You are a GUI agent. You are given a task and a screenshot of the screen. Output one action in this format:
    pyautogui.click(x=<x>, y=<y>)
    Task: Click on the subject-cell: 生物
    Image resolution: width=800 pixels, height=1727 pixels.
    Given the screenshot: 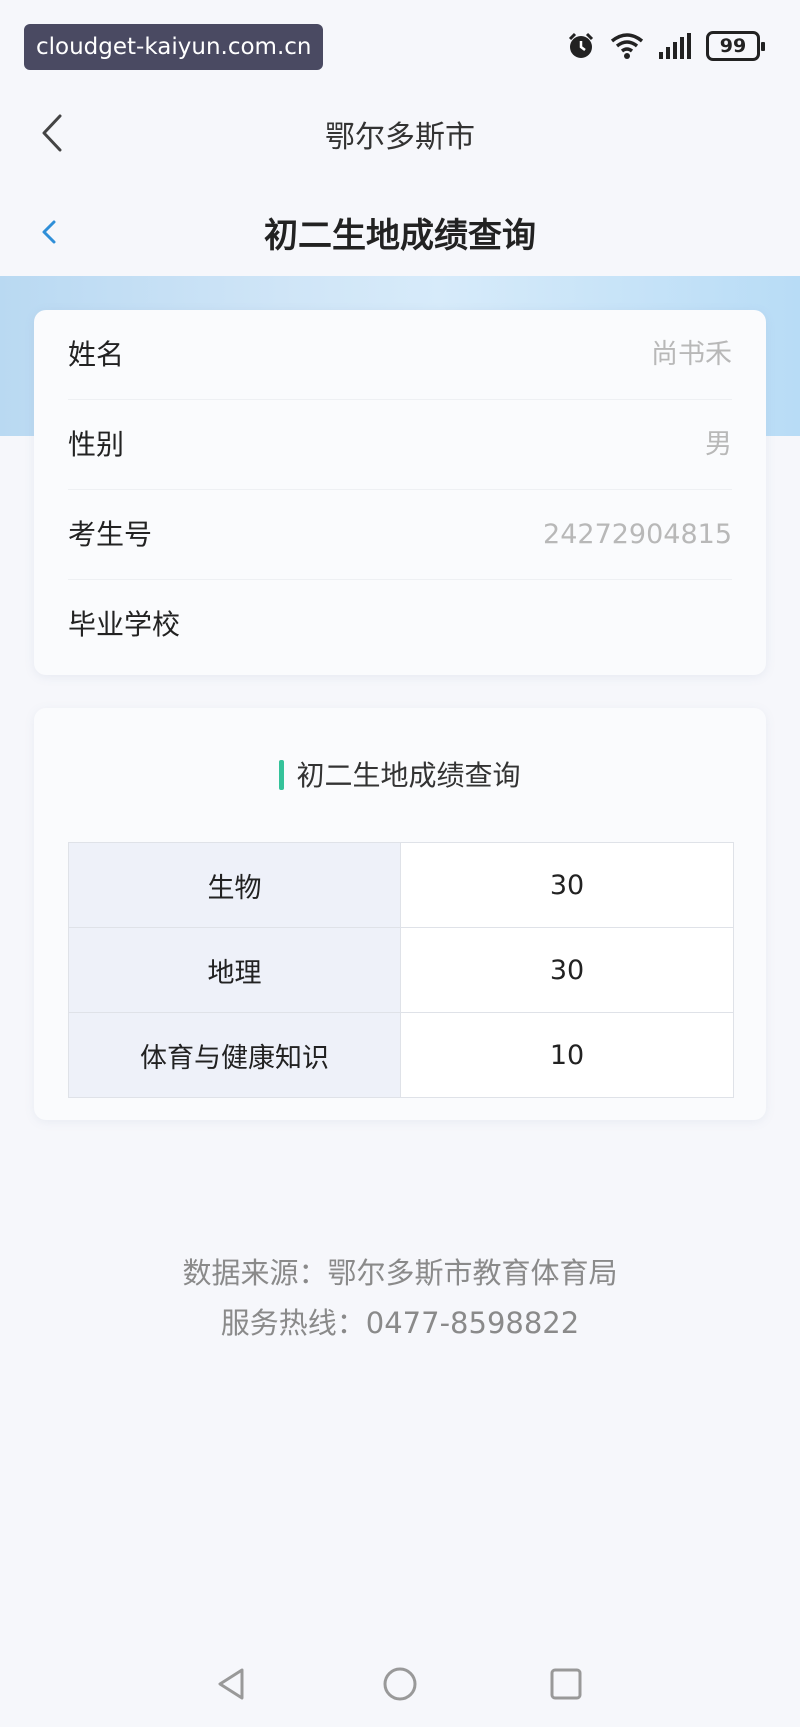 What is the action you would take?
    pyautogui.click(x=234, y=885)
    